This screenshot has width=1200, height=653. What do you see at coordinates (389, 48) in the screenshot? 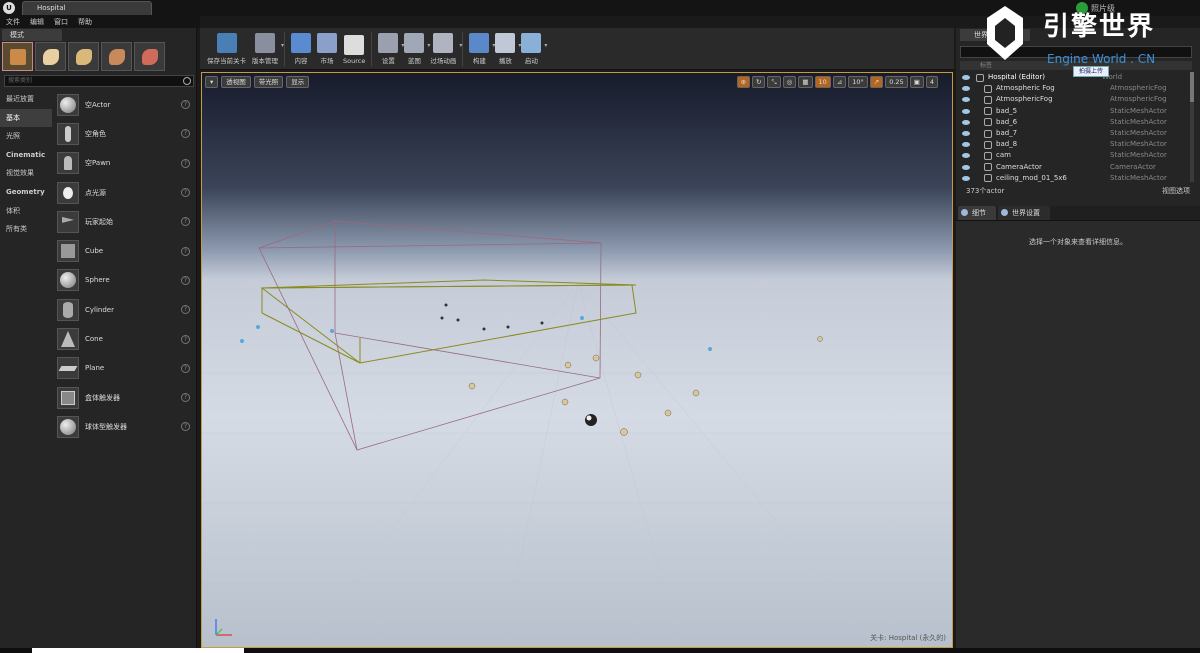
I see `toolbar-button-7: 设置 ▾` at bounding box center [389, 48].